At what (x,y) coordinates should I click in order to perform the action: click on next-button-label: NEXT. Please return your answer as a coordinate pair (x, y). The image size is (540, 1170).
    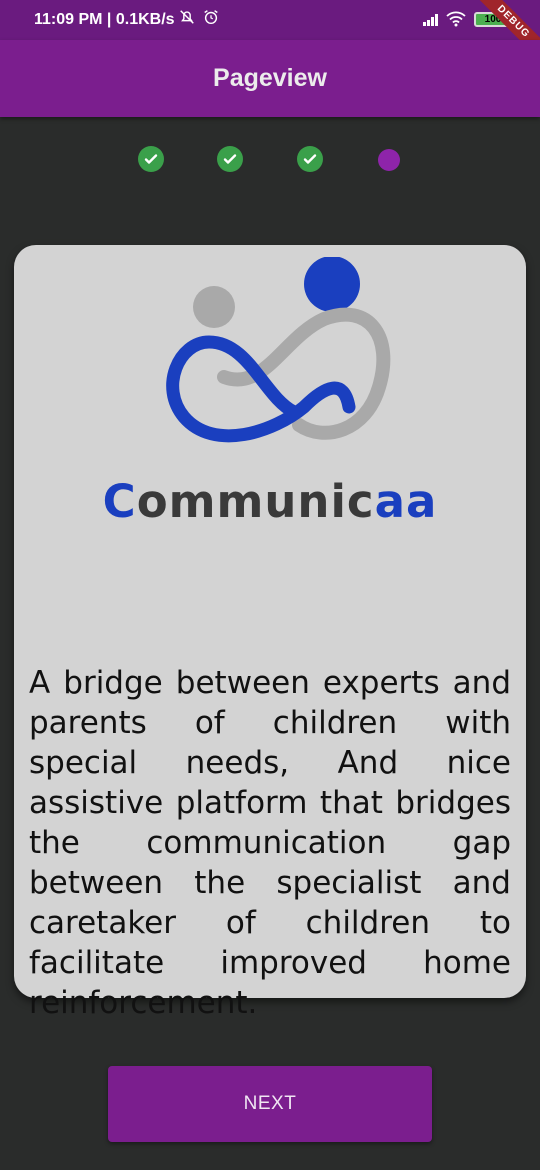
    Looking at the image, I should click on (270, 1103).